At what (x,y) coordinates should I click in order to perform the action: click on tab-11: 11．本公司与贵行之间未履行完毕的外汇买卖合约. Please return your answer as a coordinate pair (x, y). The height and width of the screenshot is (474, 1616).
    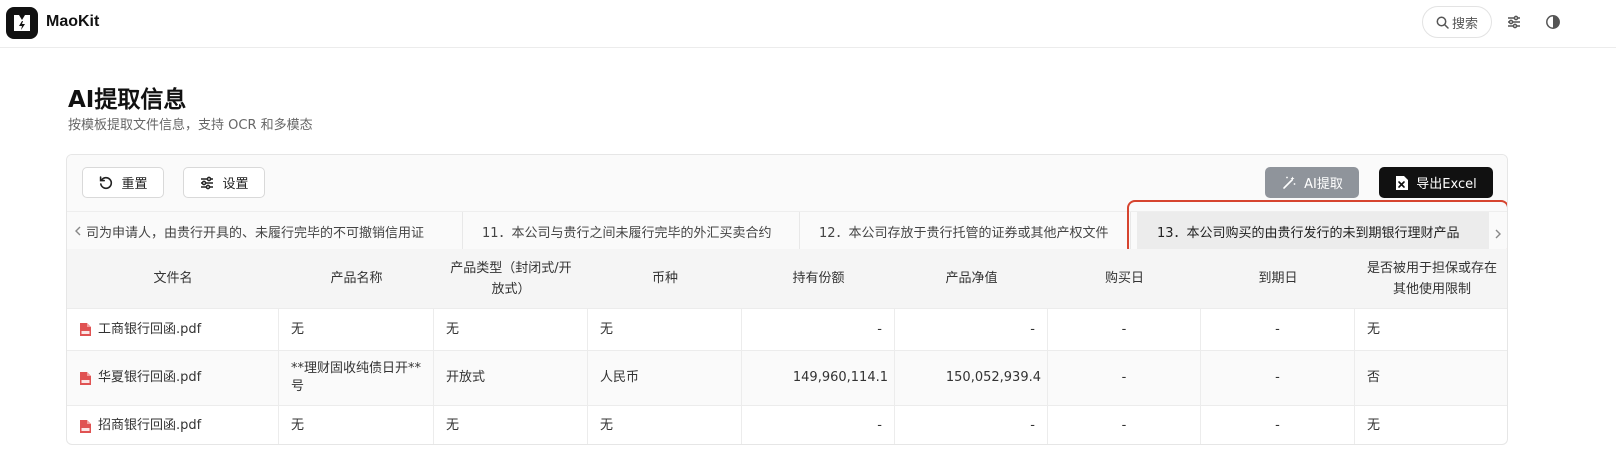
    Looking at the image, I should click on (632, 231).